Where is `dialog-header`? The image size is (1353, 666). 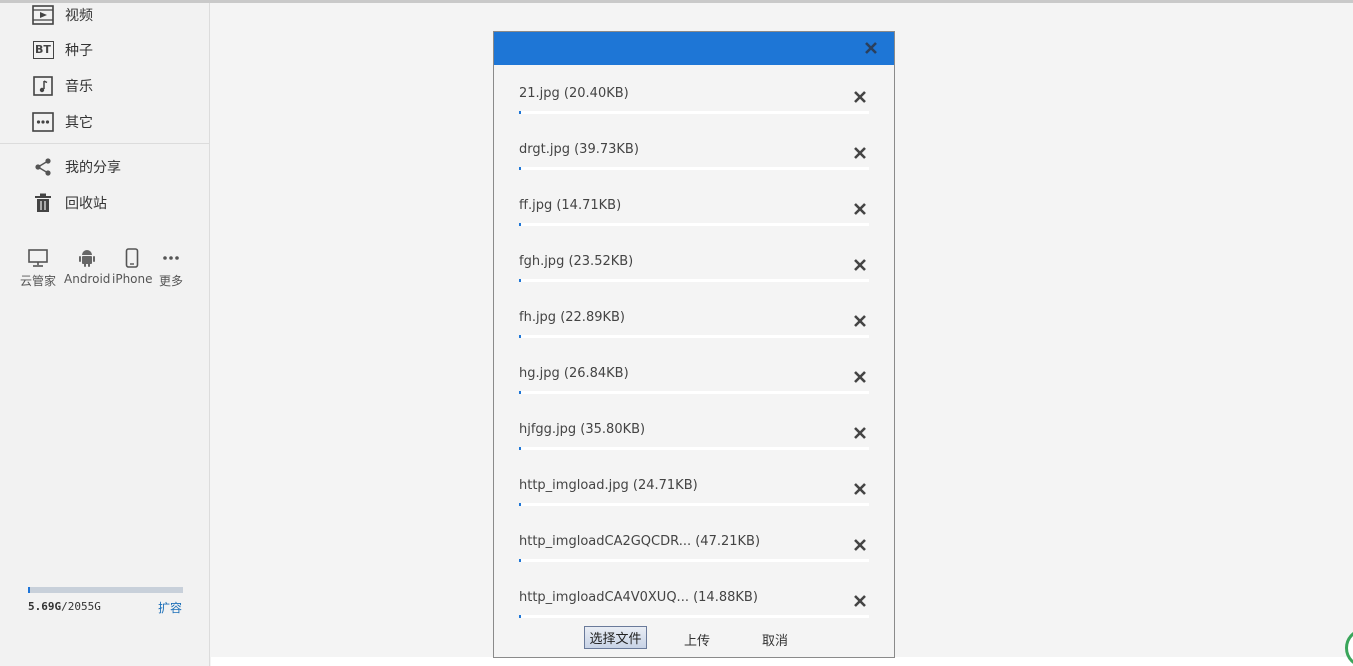
dialog-header is located at coordinates (694, 48).